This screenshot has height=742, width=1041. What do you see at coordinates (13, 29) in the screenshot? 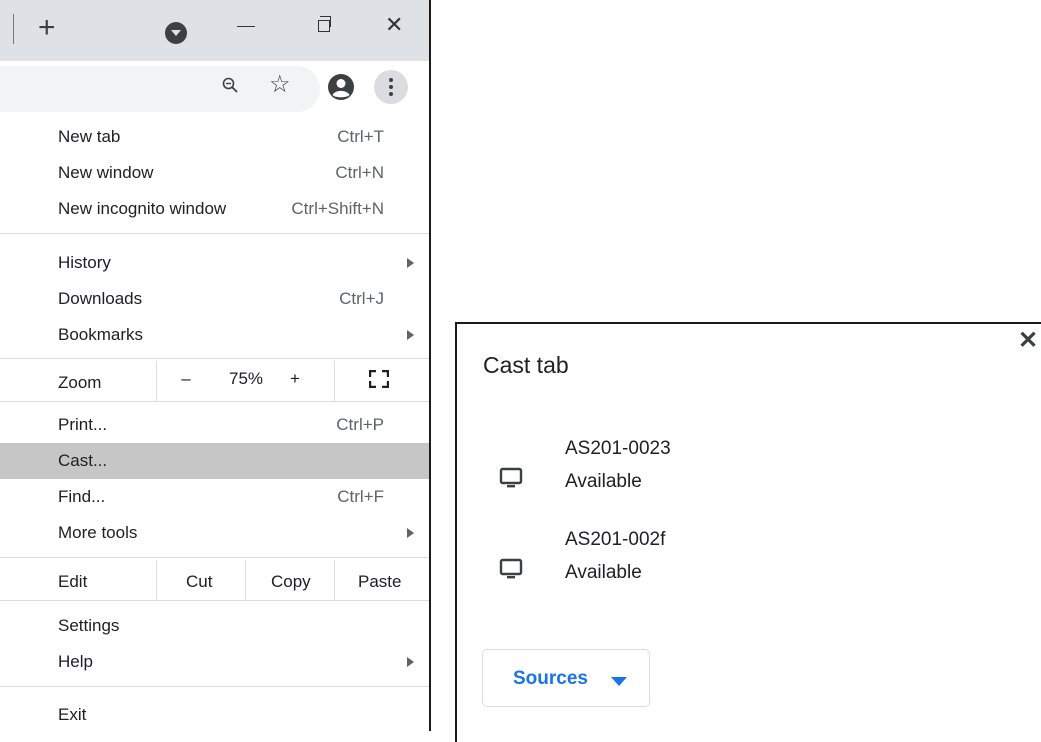
I see `tab-separator` at bounding box center [13, 29].